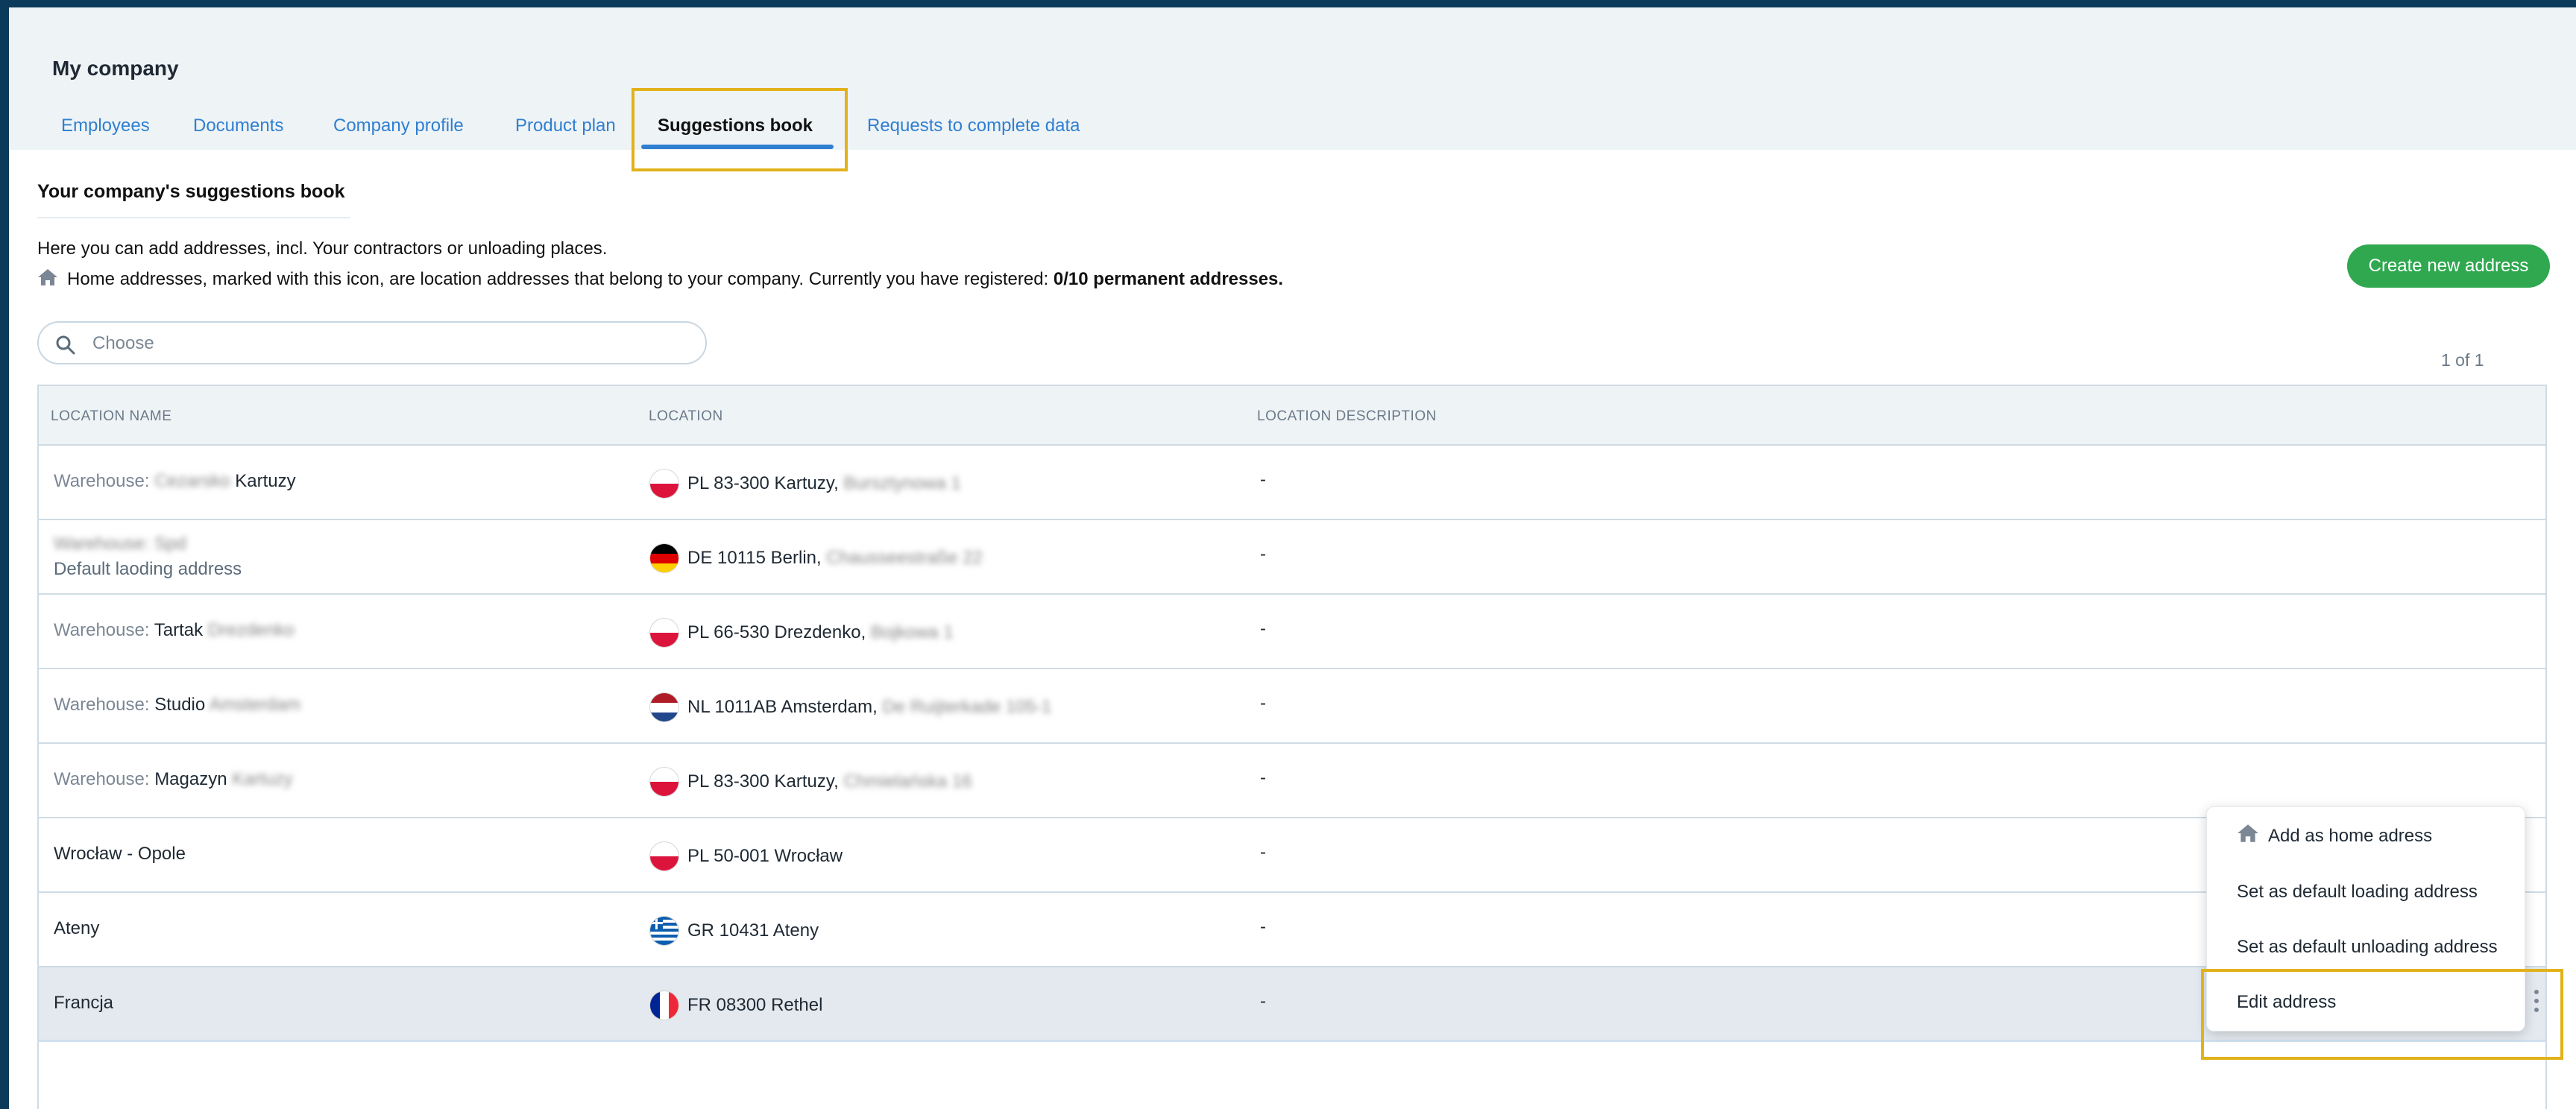  Describe the element at coordinates (2382, 1014) in the screenshot. I see `menu-highlight-box` at that location.